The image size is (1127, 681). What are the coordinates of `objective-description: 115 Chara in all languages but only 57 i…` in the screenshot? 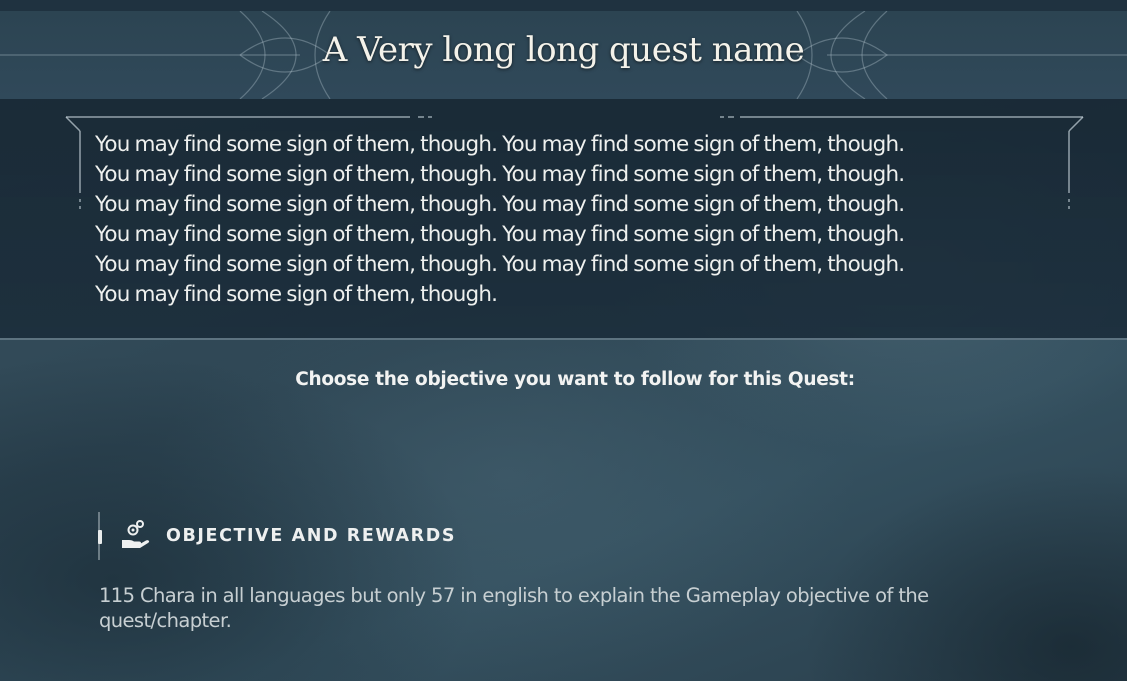 It's located at (514, 608).